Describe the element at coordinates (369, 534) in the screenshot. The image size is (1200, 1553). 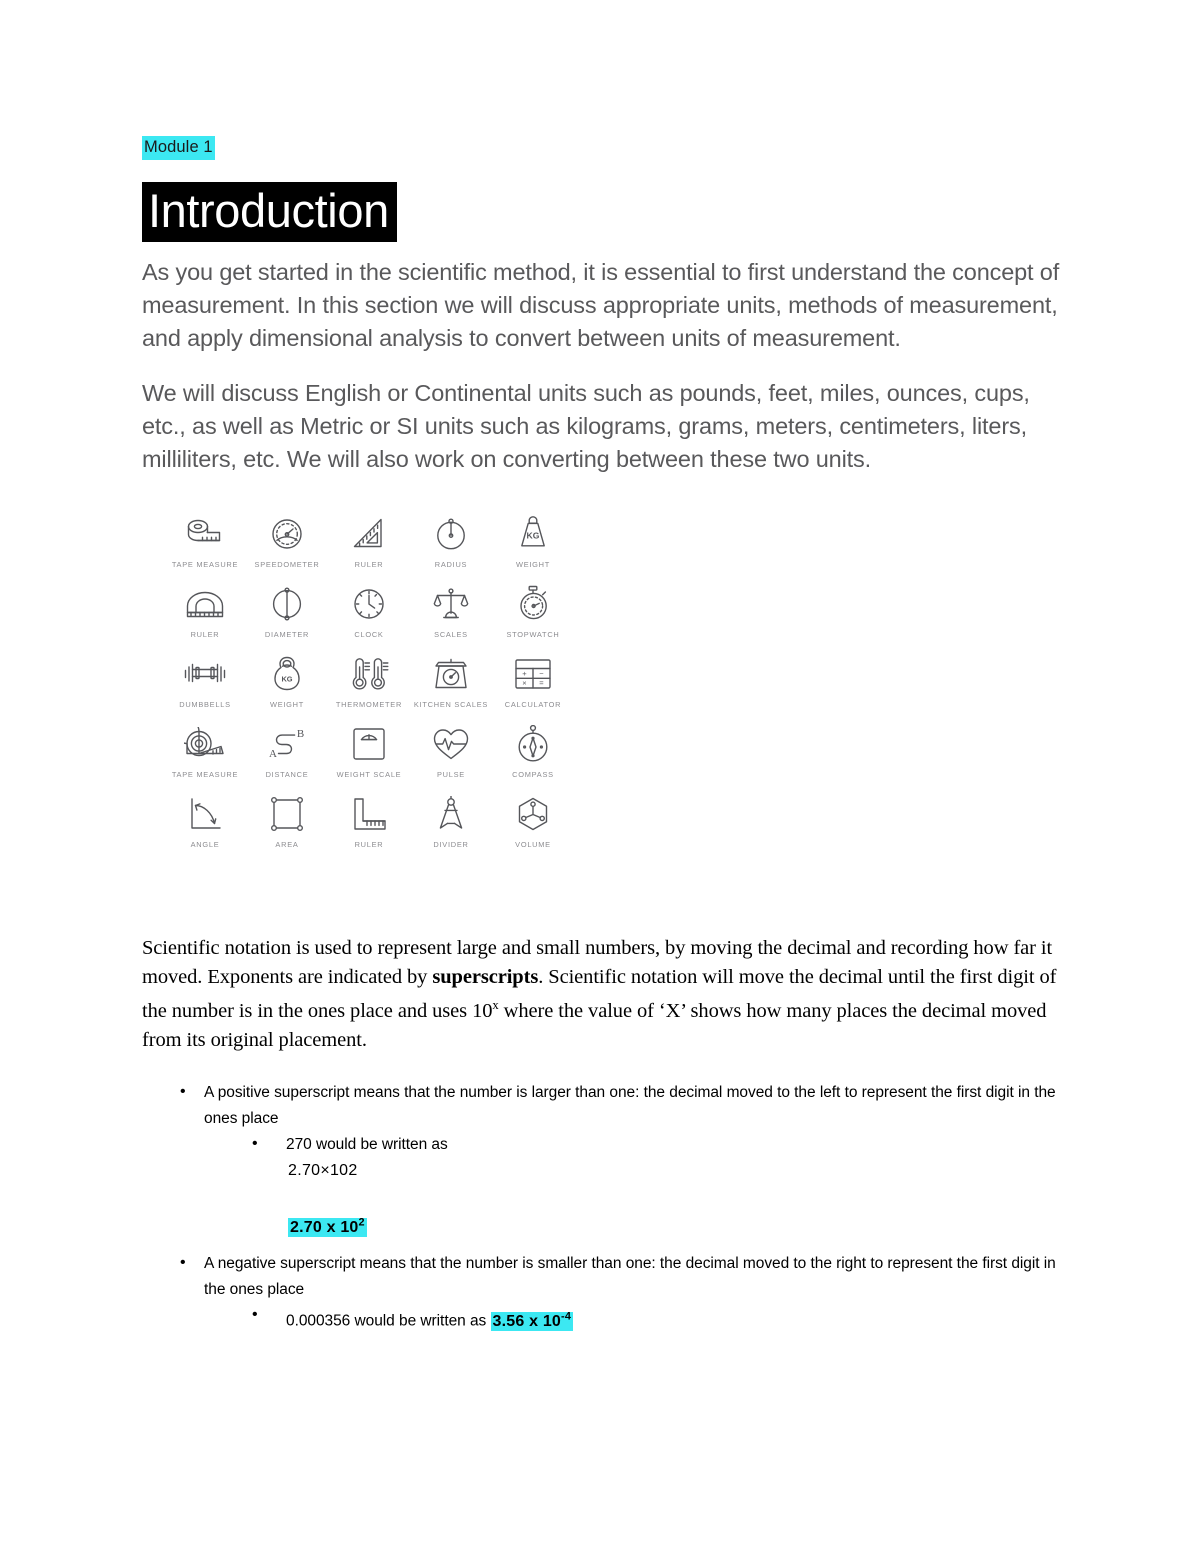
I see `ruler-triangle-icon` at that location.